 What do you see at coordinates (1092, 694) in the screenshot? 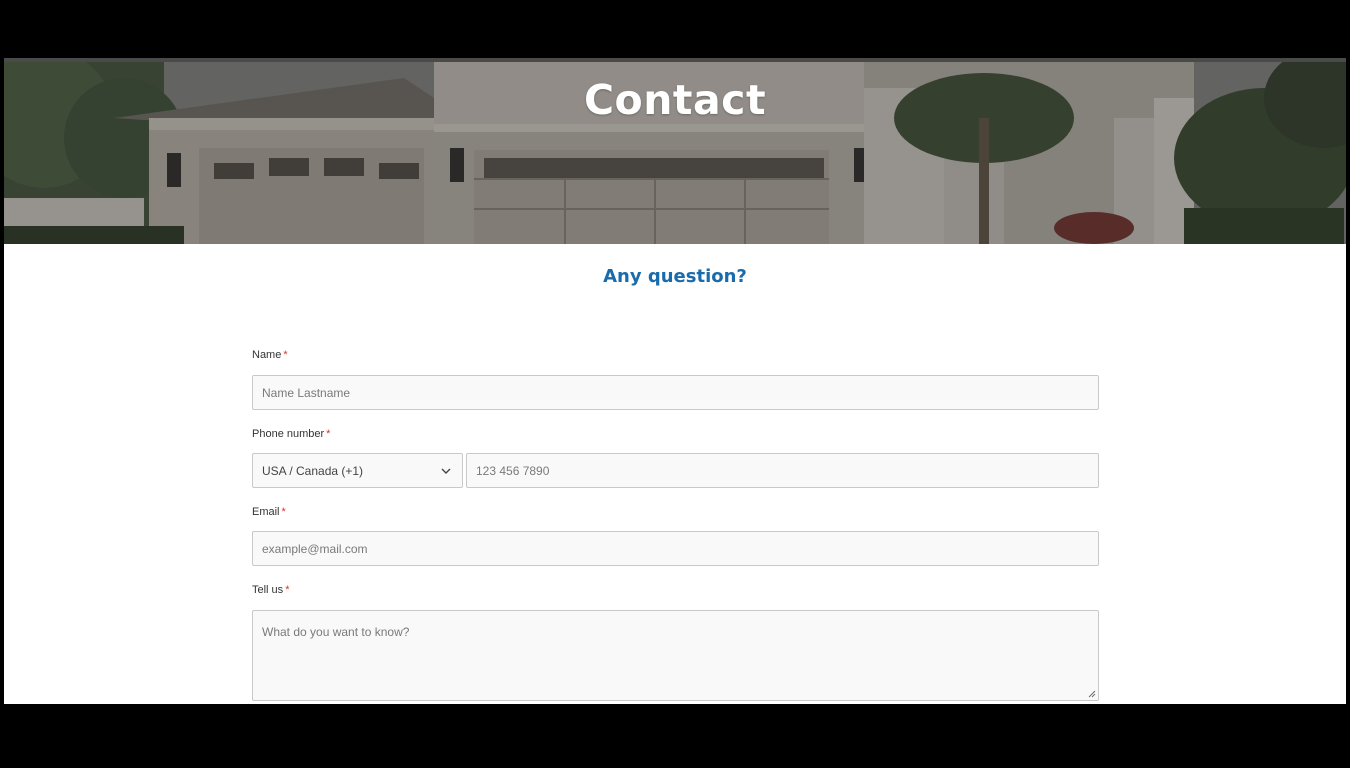
I see `resize-handle-icon` at bounding box center [1092, 694].